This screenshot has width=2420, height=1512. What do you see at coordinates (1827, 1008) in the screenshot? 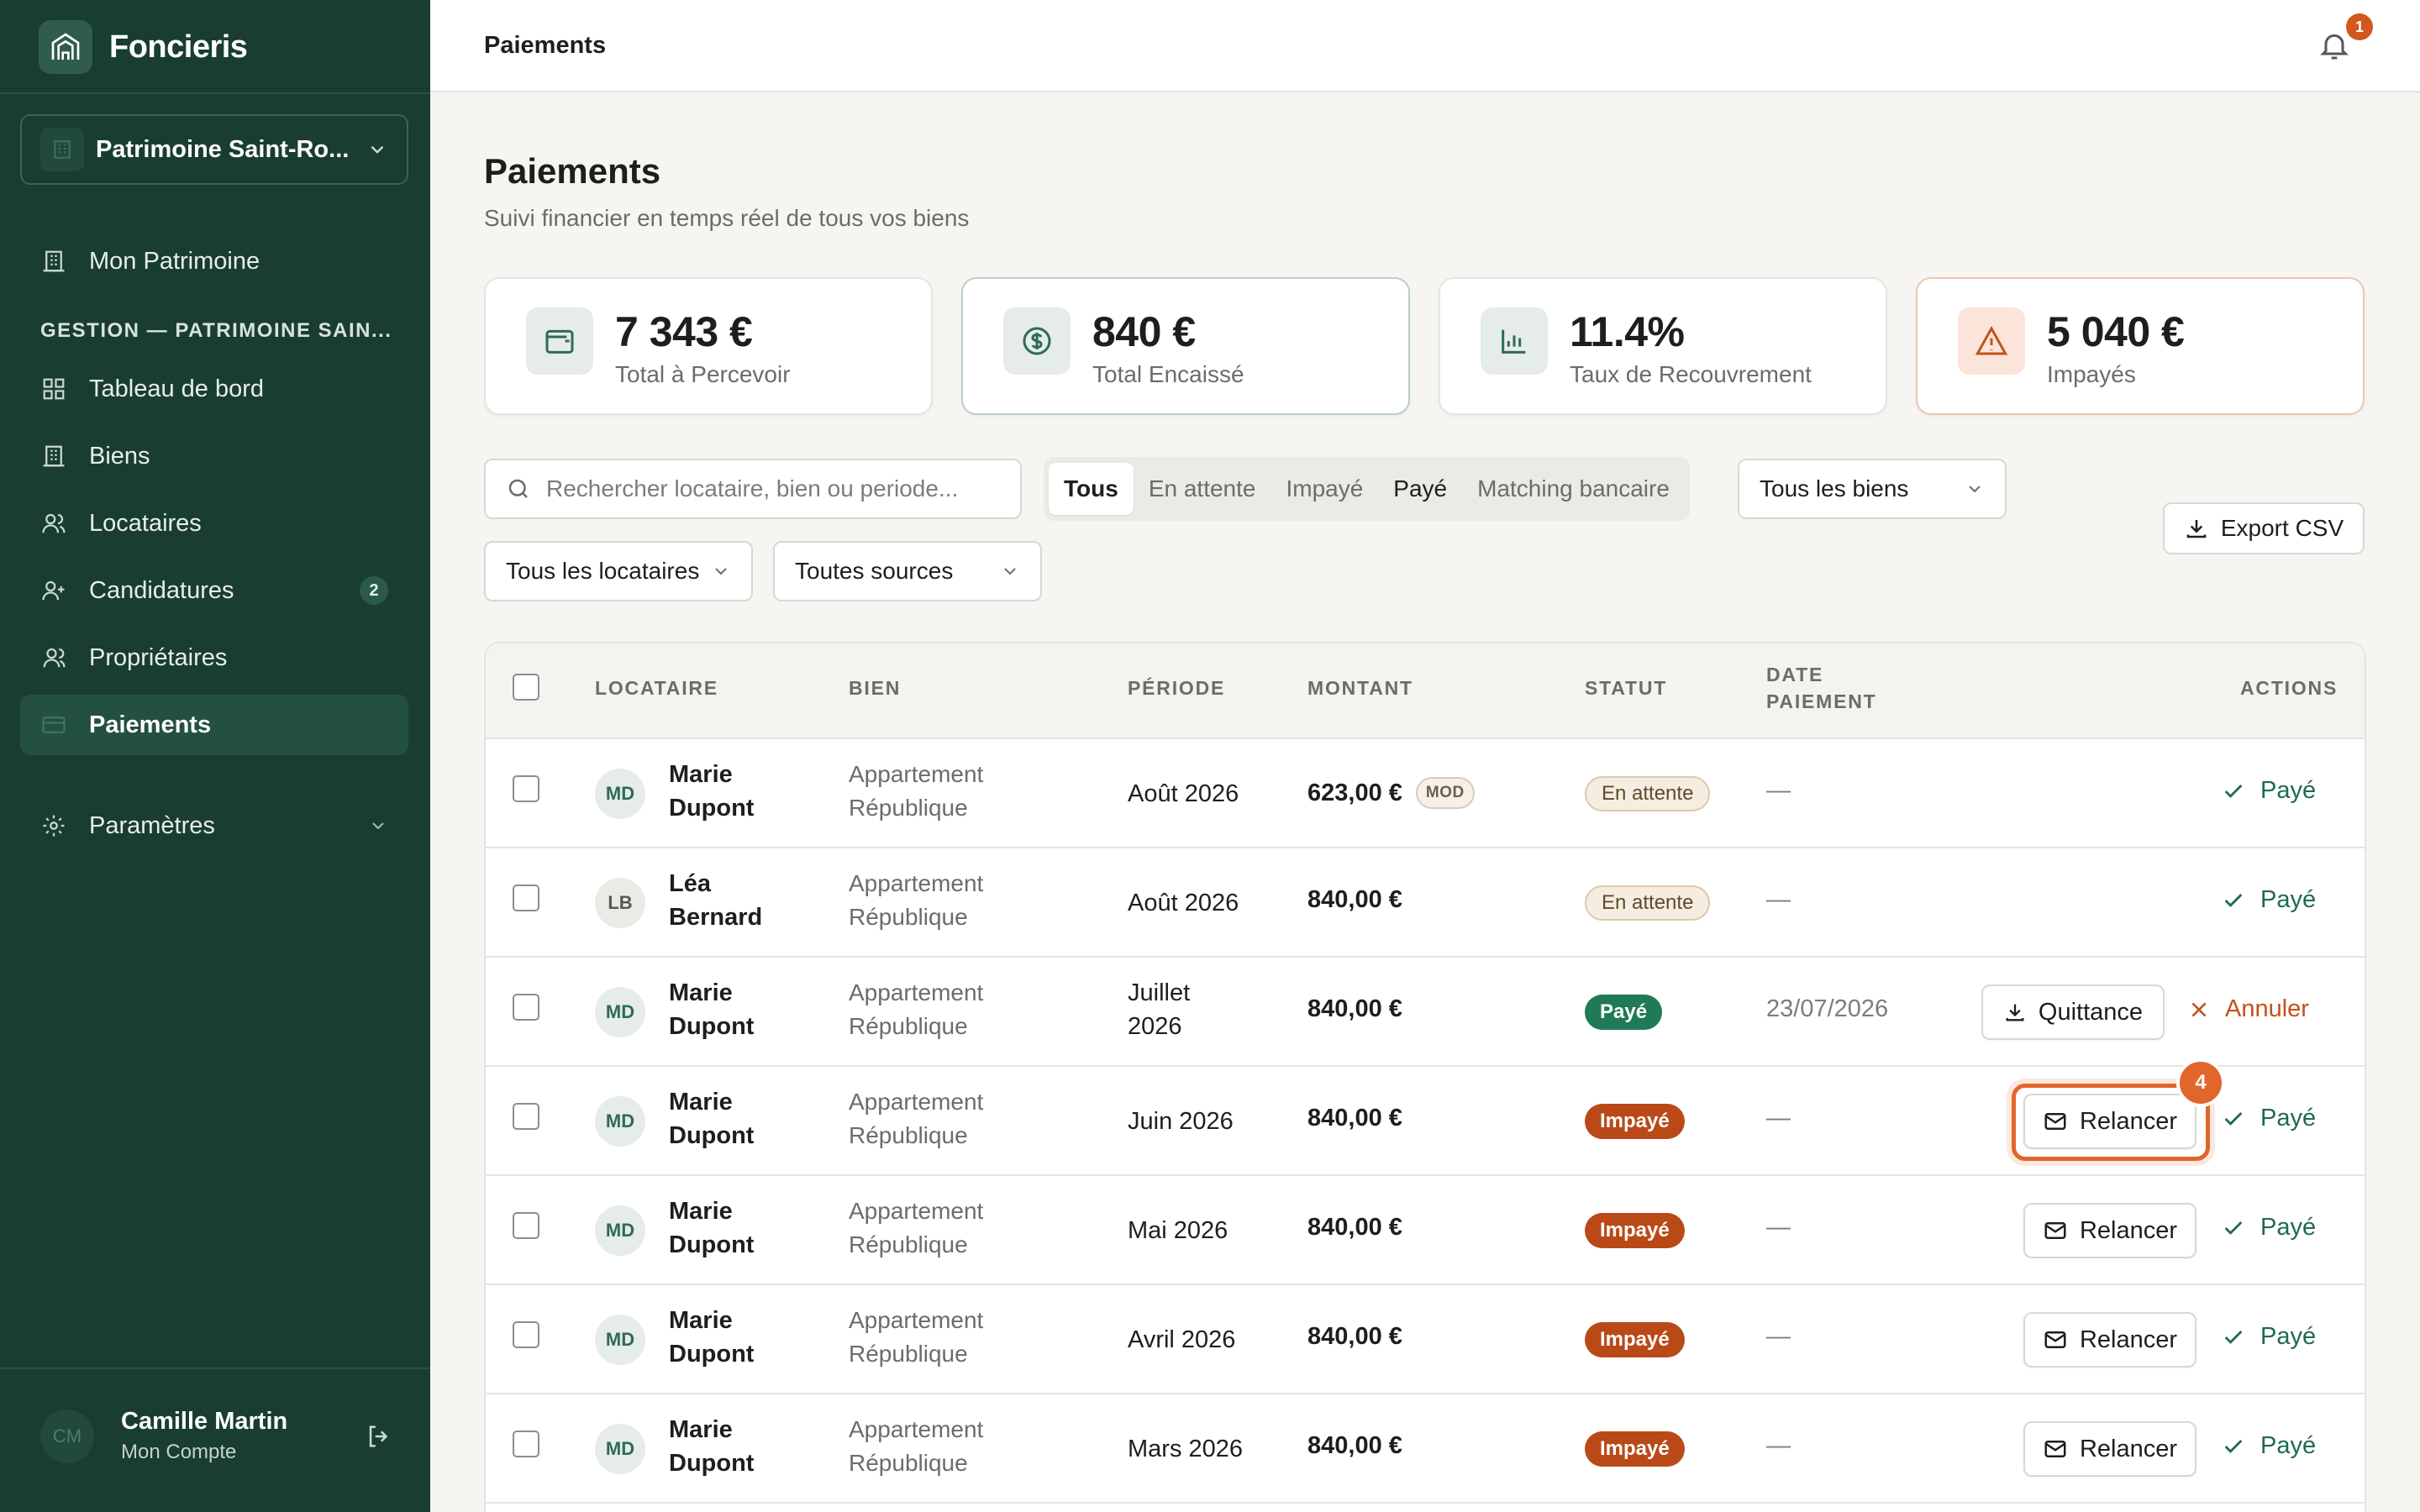
I see `payment-date: 23/07/2026` at bounding box center [1827, 1008].